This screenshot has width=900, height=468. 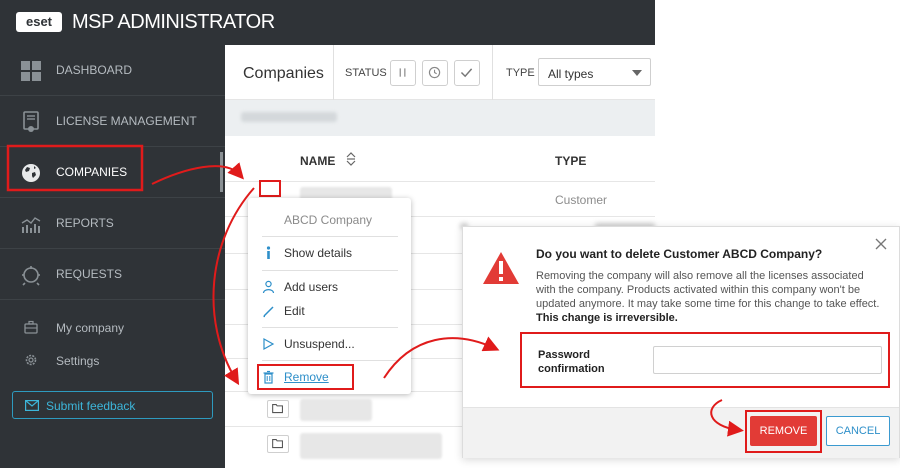 I want to click on password-highlight-box: Password confirmation, so click(x=705, y=360).